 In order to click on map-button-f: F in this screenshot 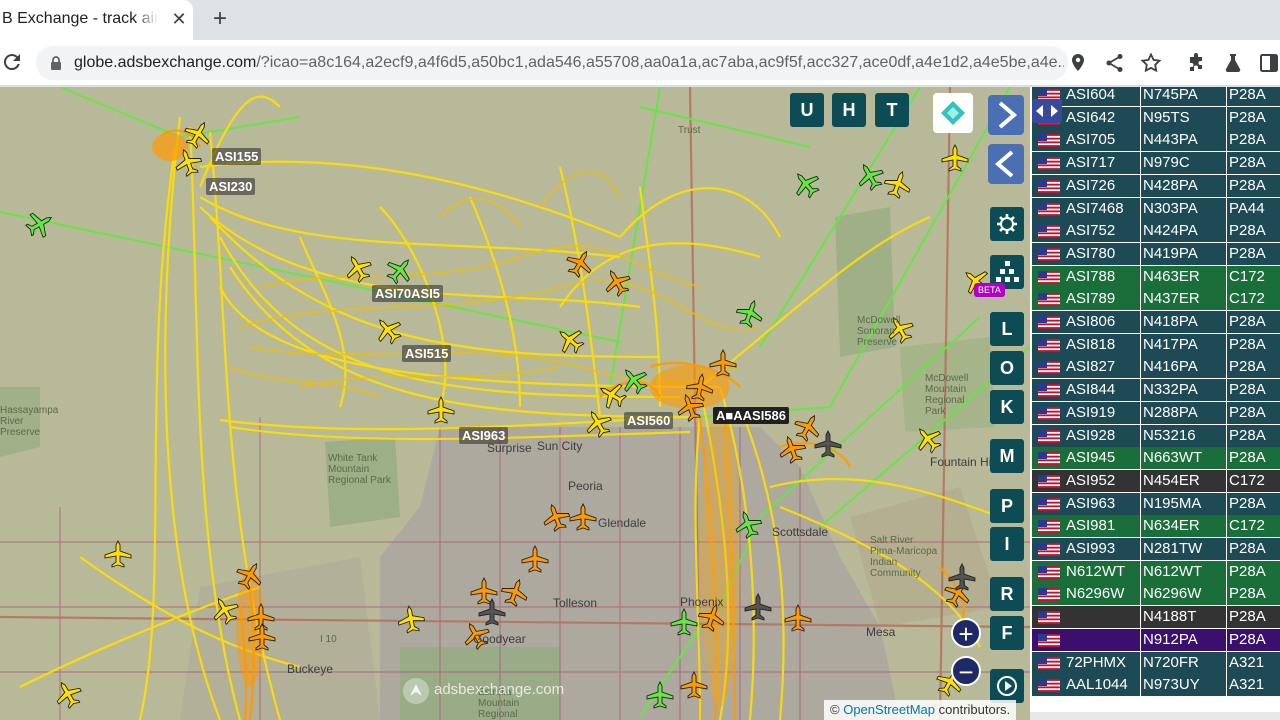, I will do `click(1007, 633)`.